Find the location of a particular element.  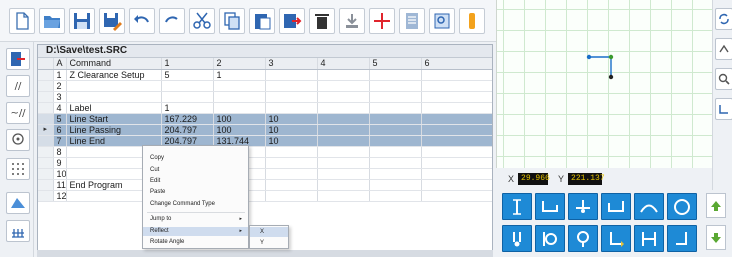

table-row: 4 Label 1 is located at coordinates (265, 108).